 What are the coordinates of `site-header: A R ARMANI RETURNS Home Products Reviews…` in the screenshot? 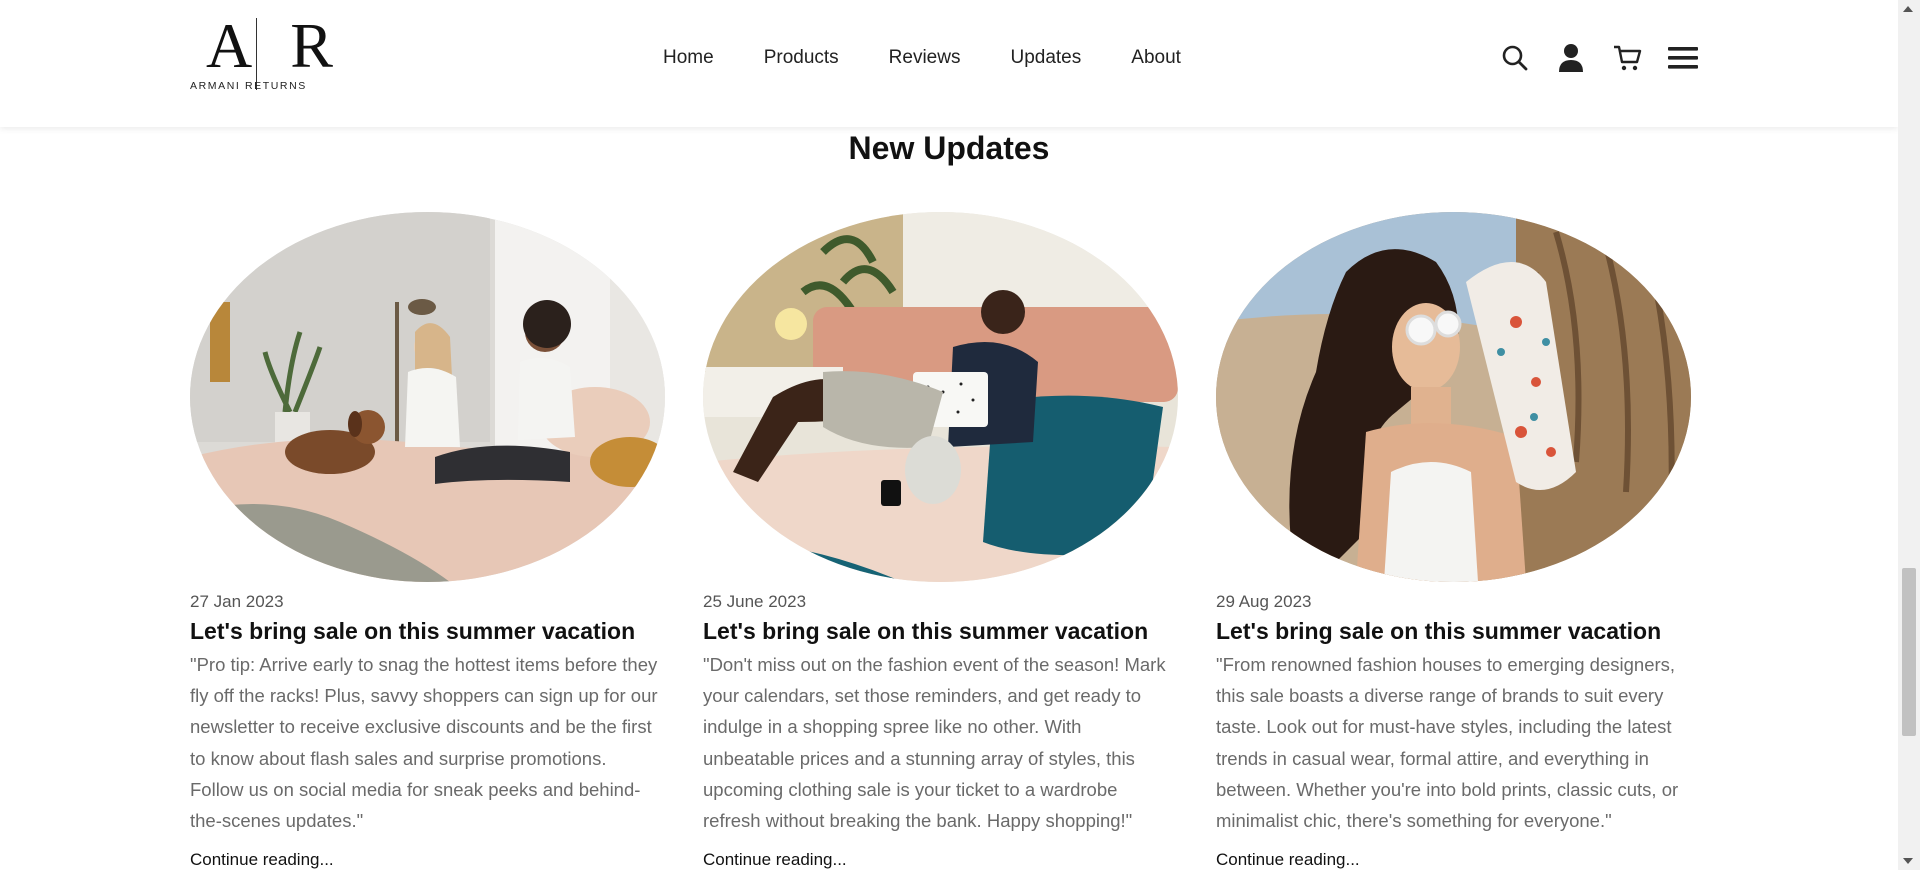 It's located at (949, 63).